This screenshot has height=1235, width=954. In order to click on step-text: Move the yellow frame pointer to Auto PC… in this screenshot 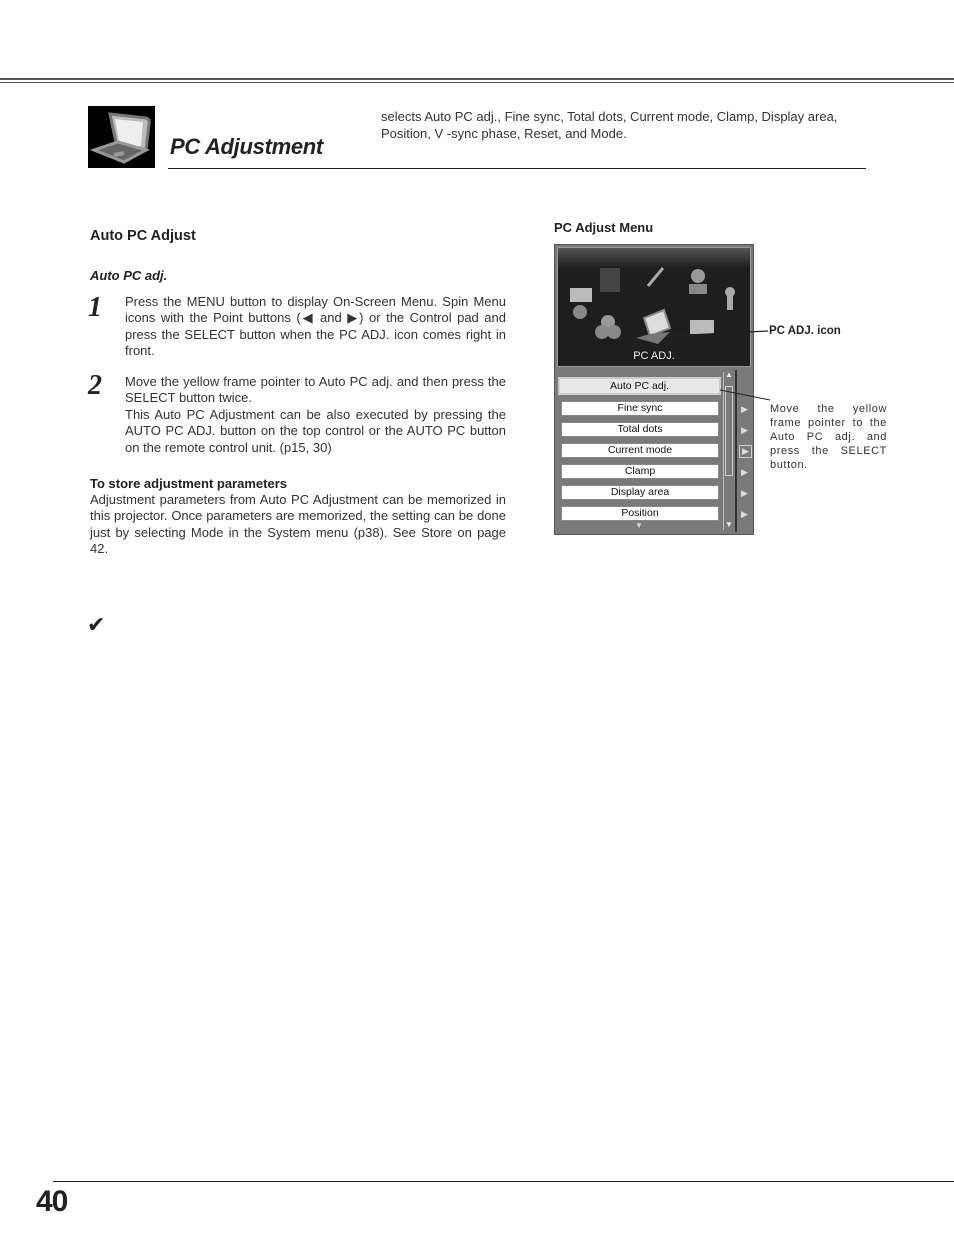, I will do `click(315, 390)`.